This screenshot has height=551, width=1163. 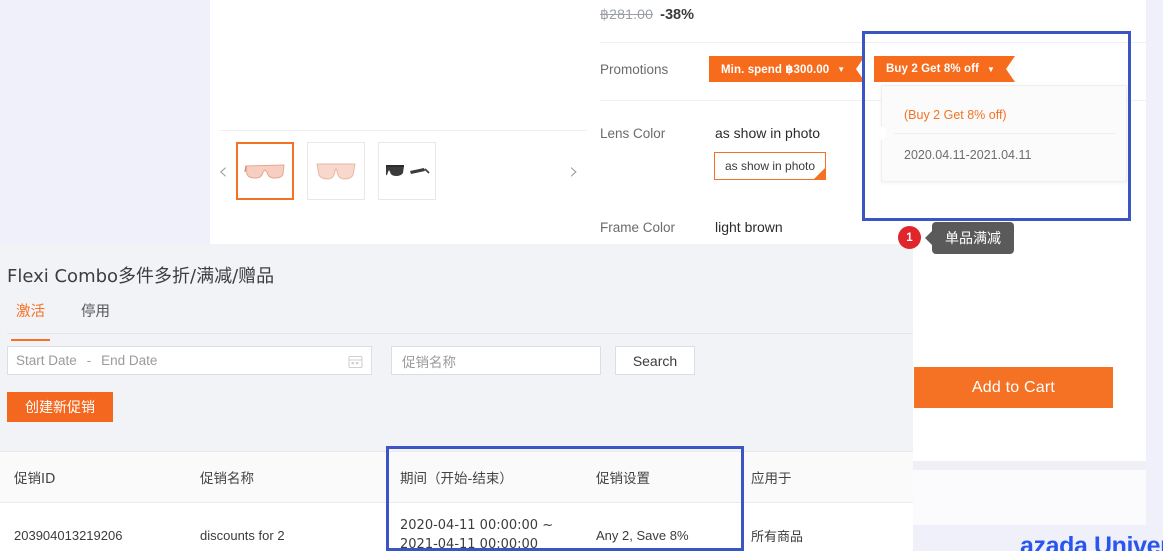 I want to click on create-promotion-button: 创建新促销, so click(x=60, y=407).